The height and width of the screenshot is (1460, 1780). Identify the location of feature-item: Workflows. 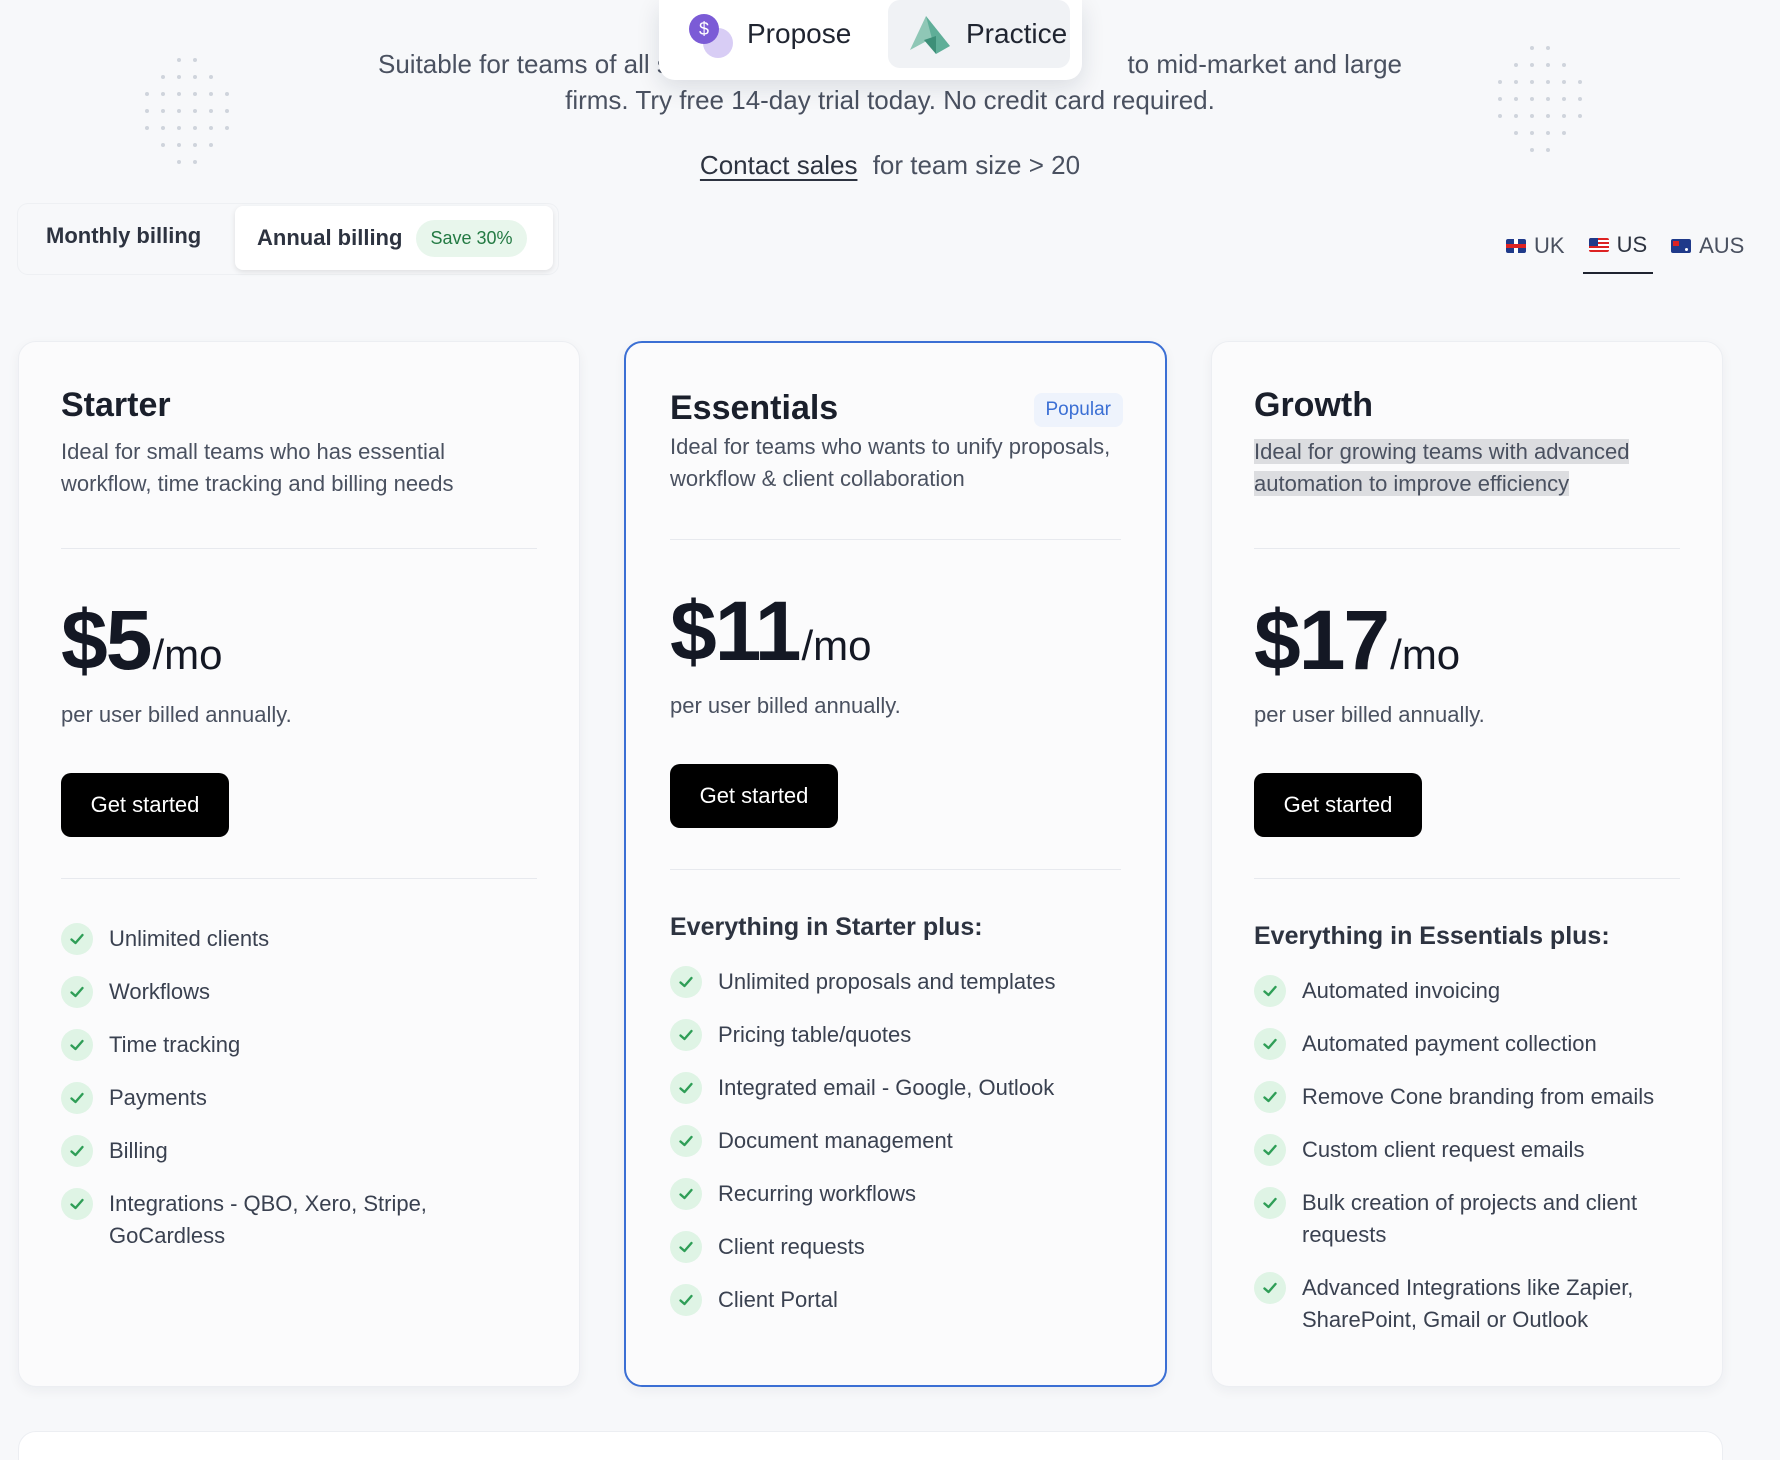
(305, 992).